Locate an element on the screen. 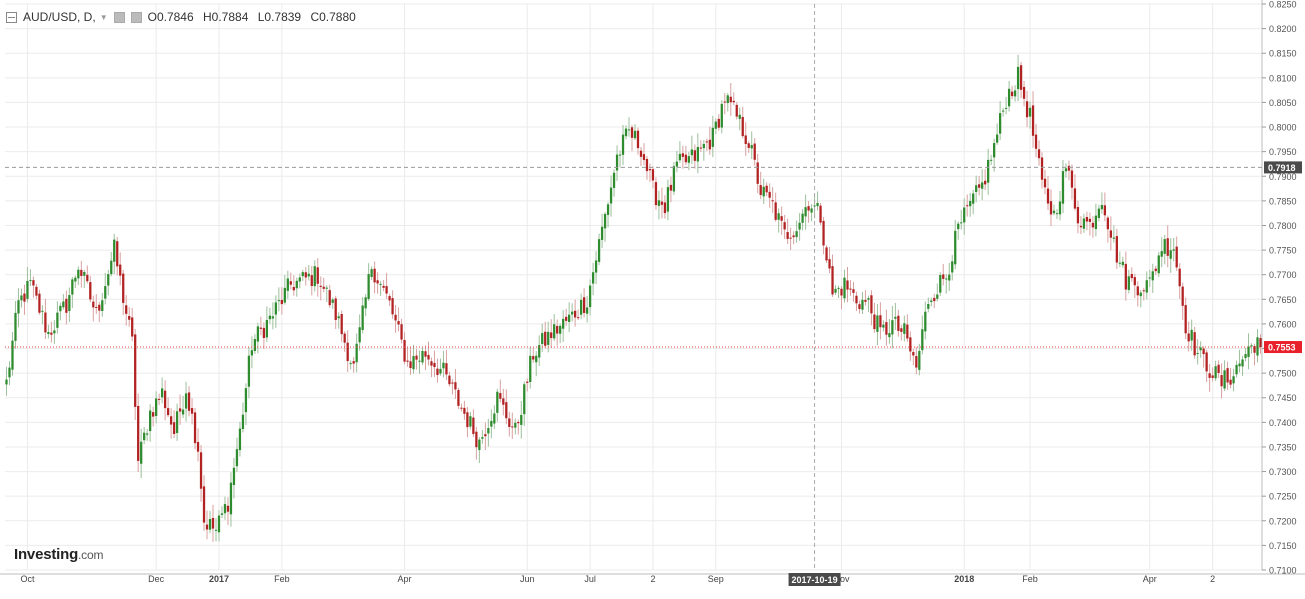 The image size is (1305, 599). close-icon is located at coordinates (136, 17).